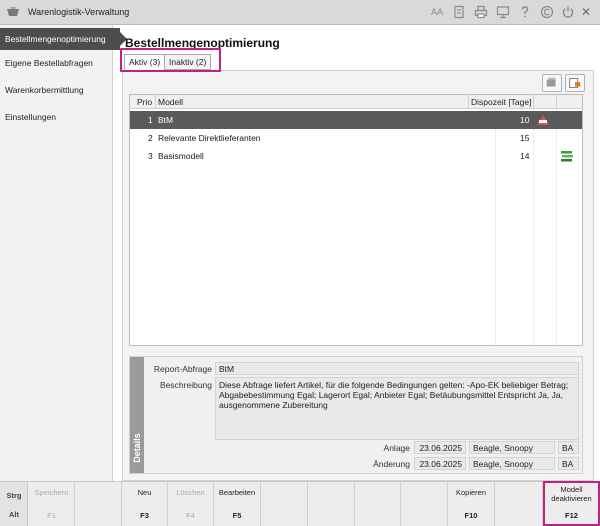 This screenshot has height=526, width=600. Describe the element at coordinates (396, 448) in the screenshot. I see `created-label: Anlage` at that location.